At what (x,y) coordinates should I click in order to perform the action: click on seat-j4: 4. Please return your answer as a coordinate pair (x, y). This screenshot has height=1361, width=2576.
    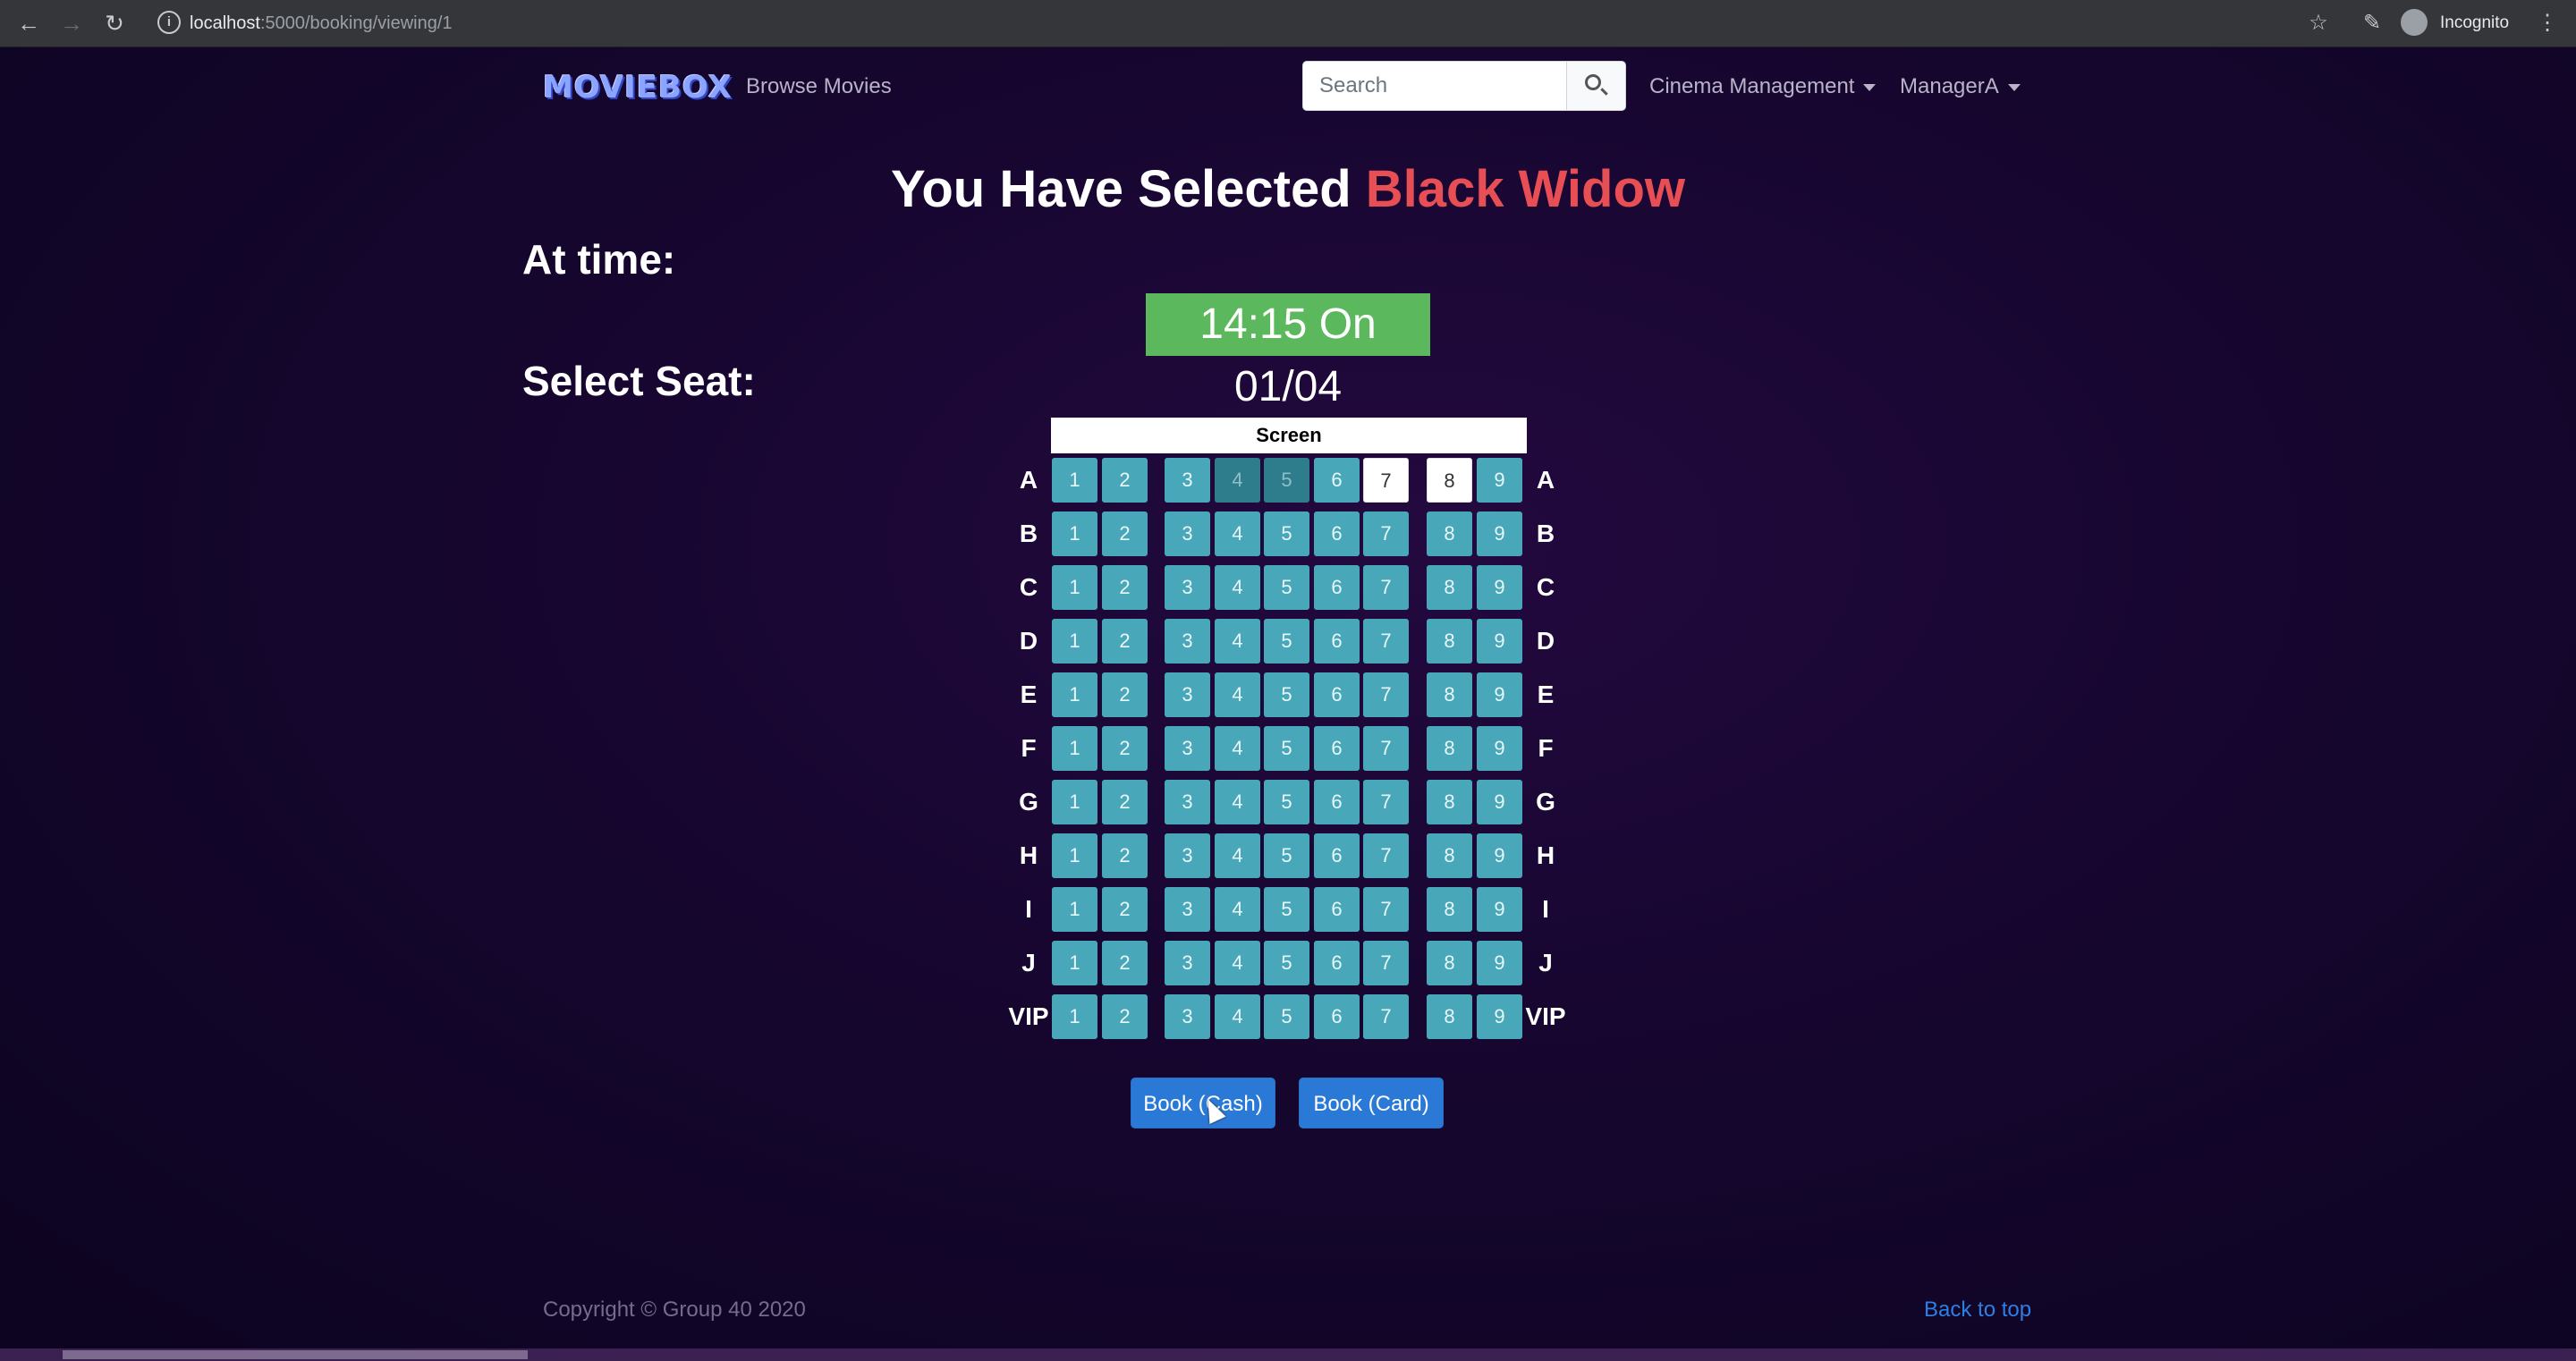
    Looking at the image, I should click on (1237, 963).